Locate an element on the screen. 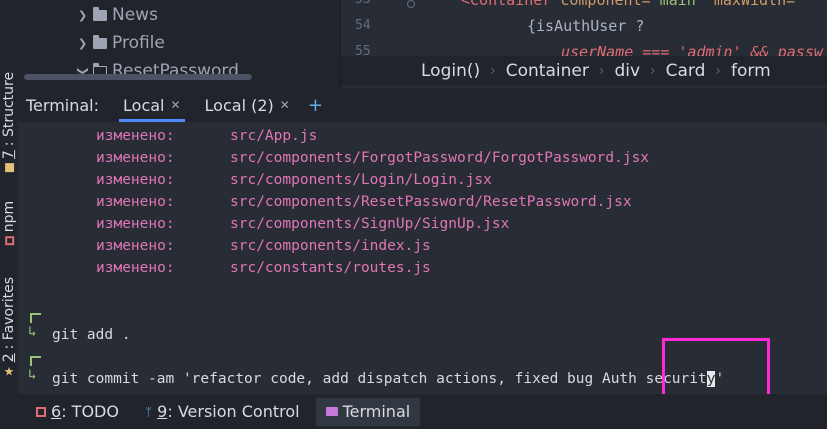 The width and height of the screenshot is (827, 429). new-terminal-tab-button: + is located at coordinates (315, 105).